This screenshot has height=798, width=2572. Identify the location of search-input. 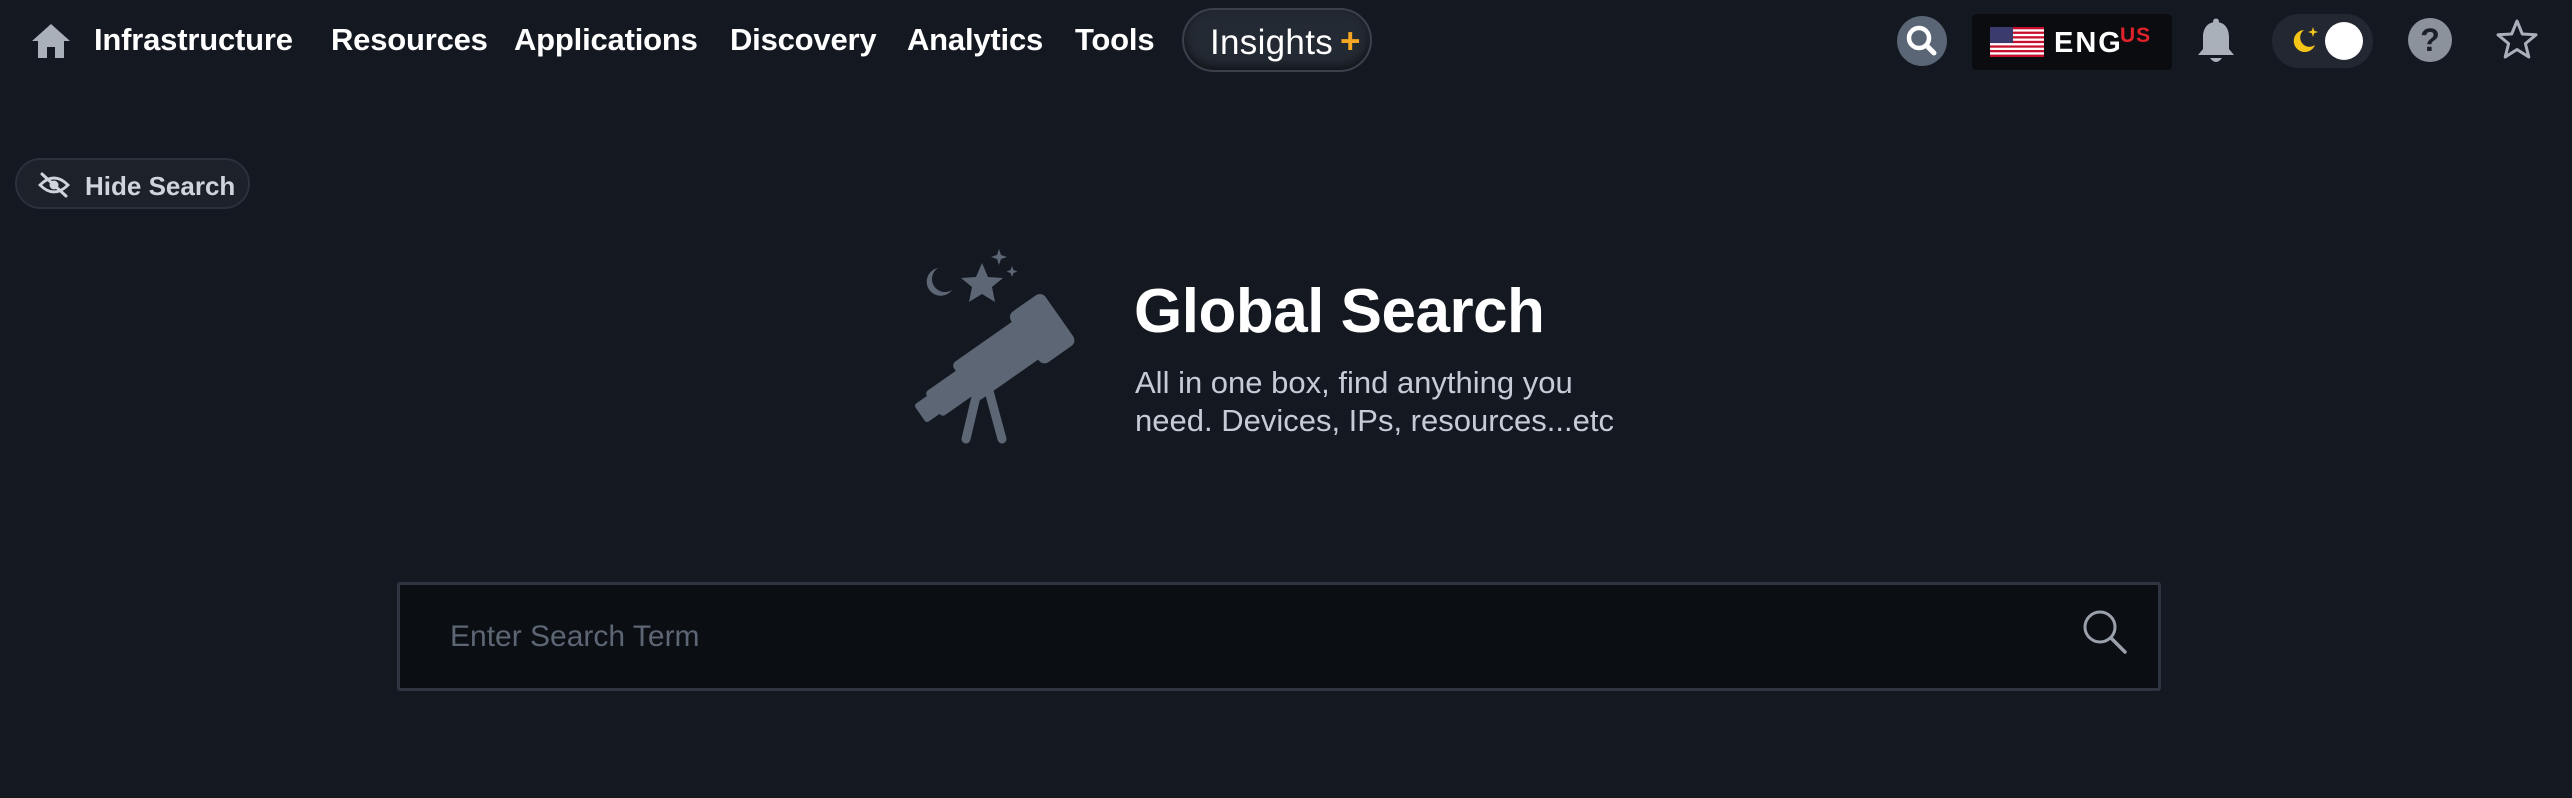
(1240, 637).